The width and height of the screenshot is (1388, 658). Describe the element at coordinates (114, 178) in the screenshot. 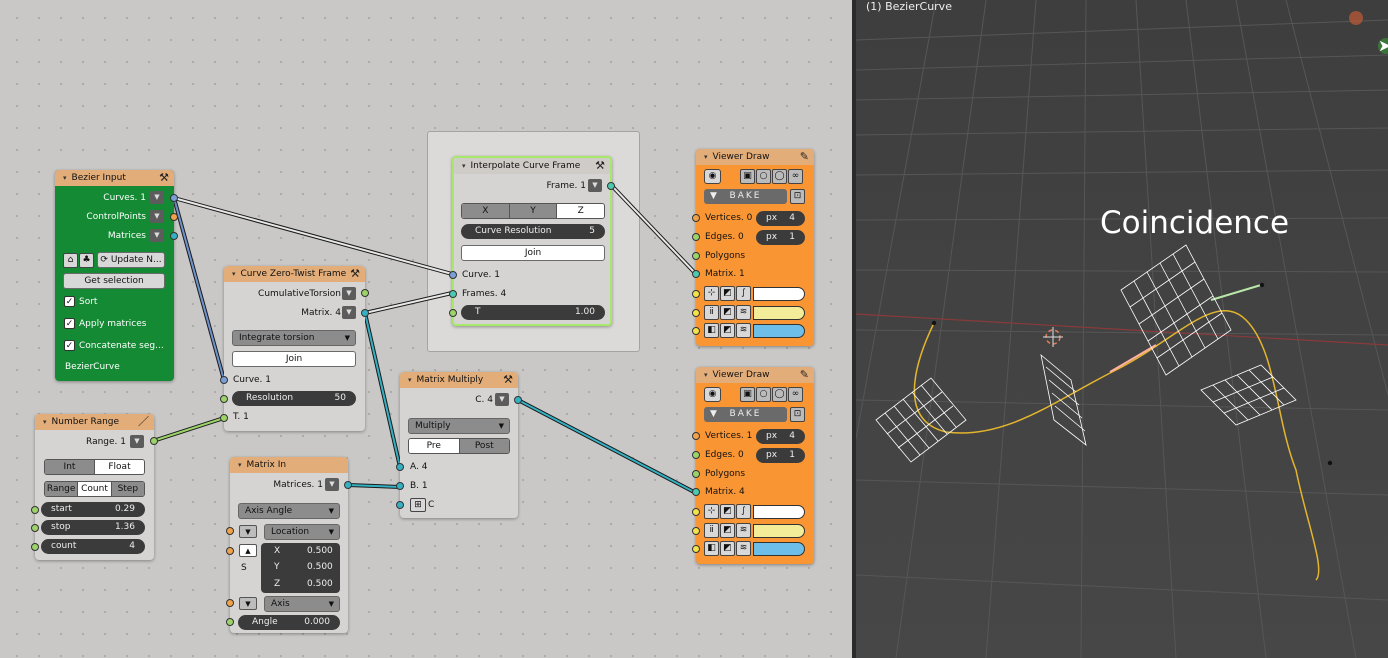

I see `node-header: ▾ Bezier Input ⚒` at that location.